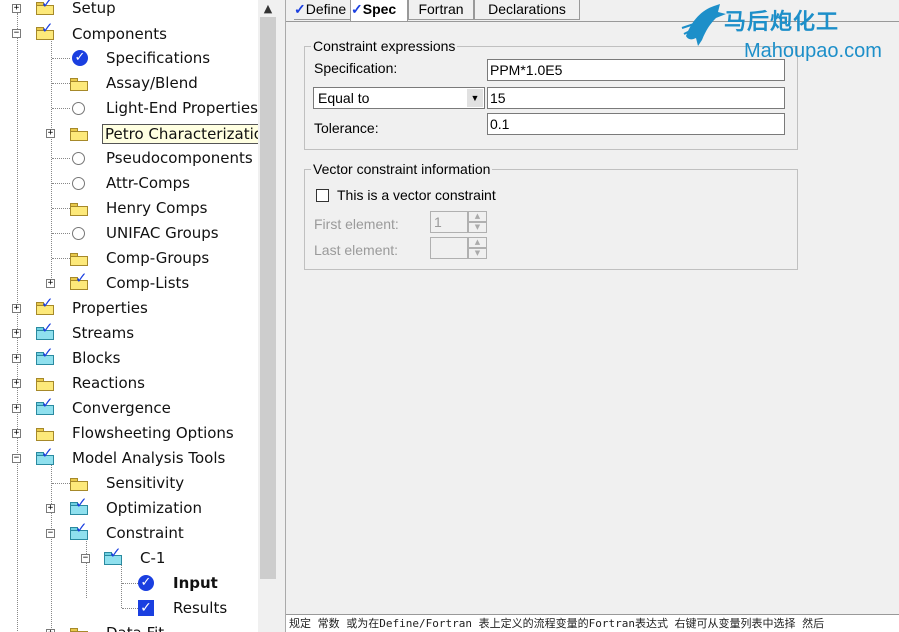 This screenshot has width=899, height=632. I want to click on tree-item-henry-comps: Henry Comps, so click(129, 212).